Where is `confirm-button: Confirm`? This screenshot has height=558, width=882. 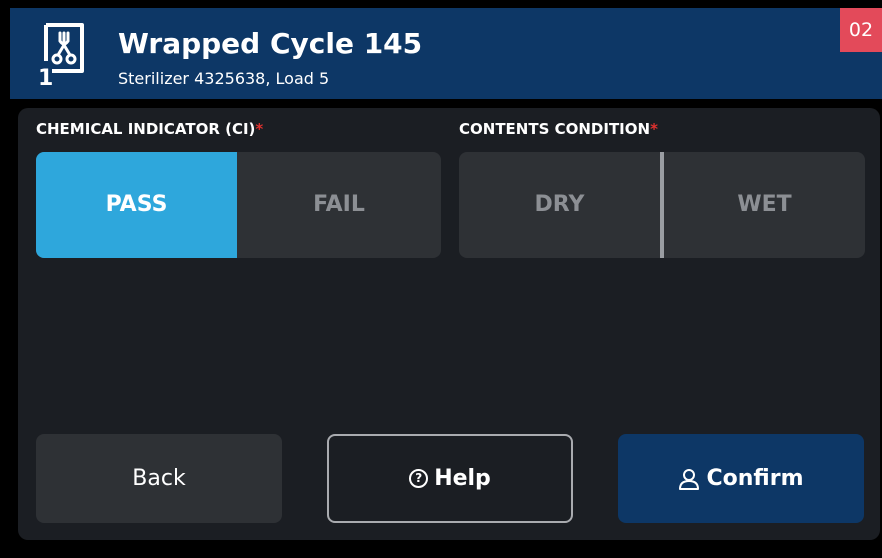
confirm-button: Confirm is located at coordinates (741, 478).